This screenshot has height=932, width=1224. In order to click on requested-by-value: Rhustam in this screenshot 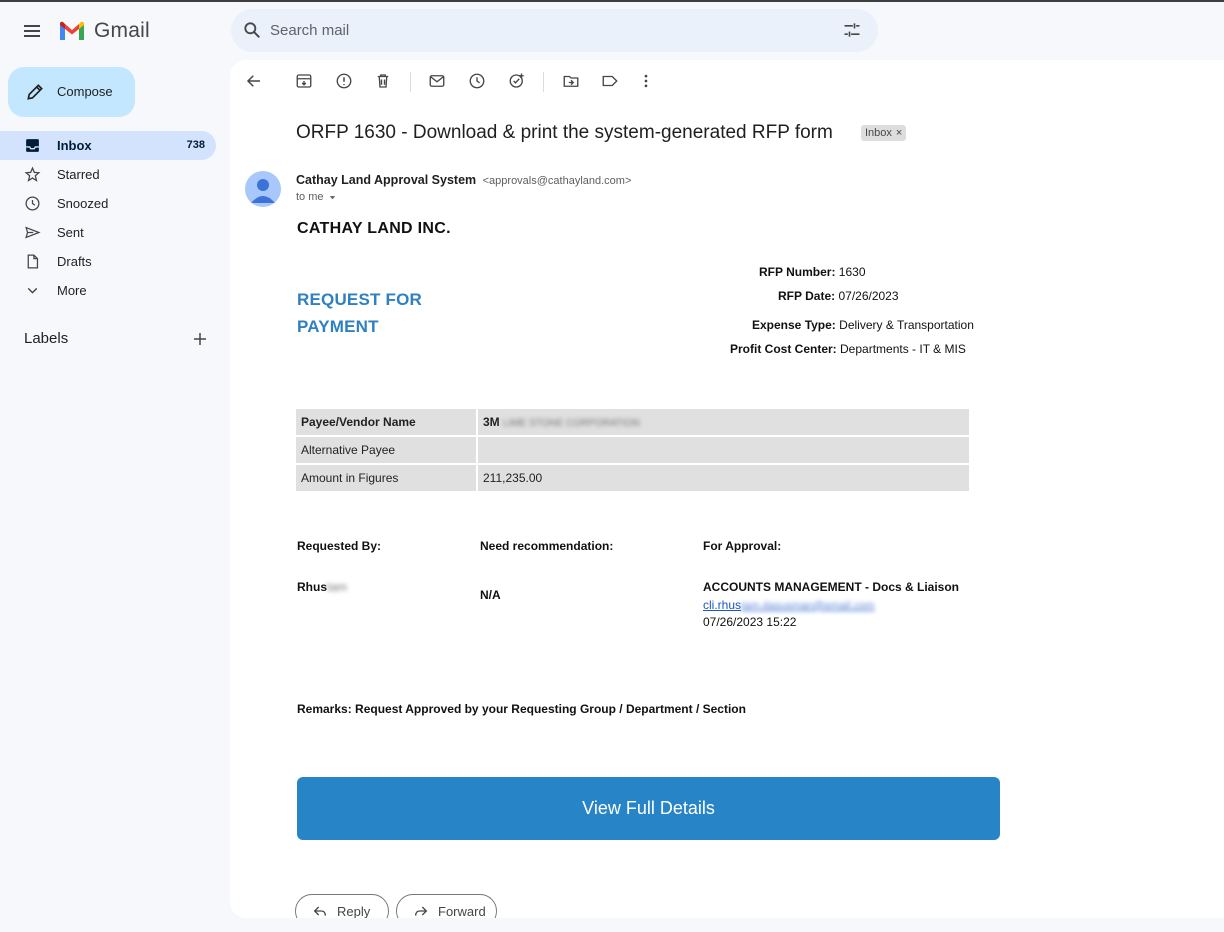, I will do `click(322, 587)`.